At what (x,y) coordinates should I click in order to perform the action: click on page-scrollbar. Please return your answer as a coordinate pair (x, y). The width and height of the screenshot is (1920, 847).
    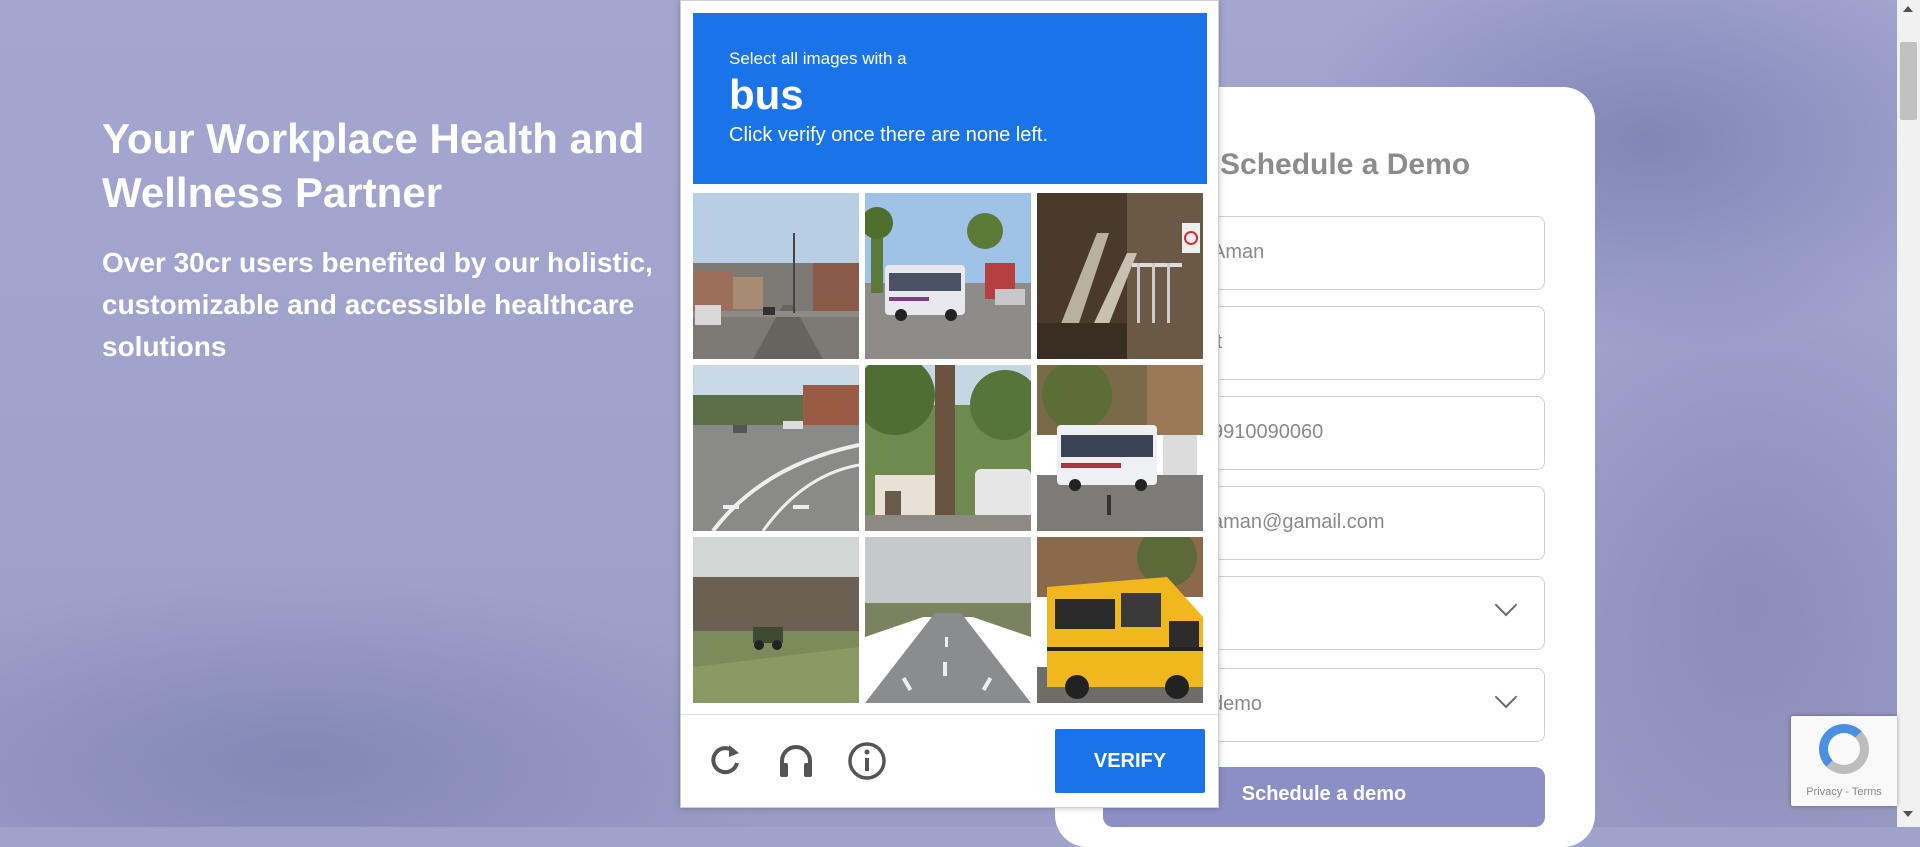
    Looking at the image, I should click on (1908, 413).